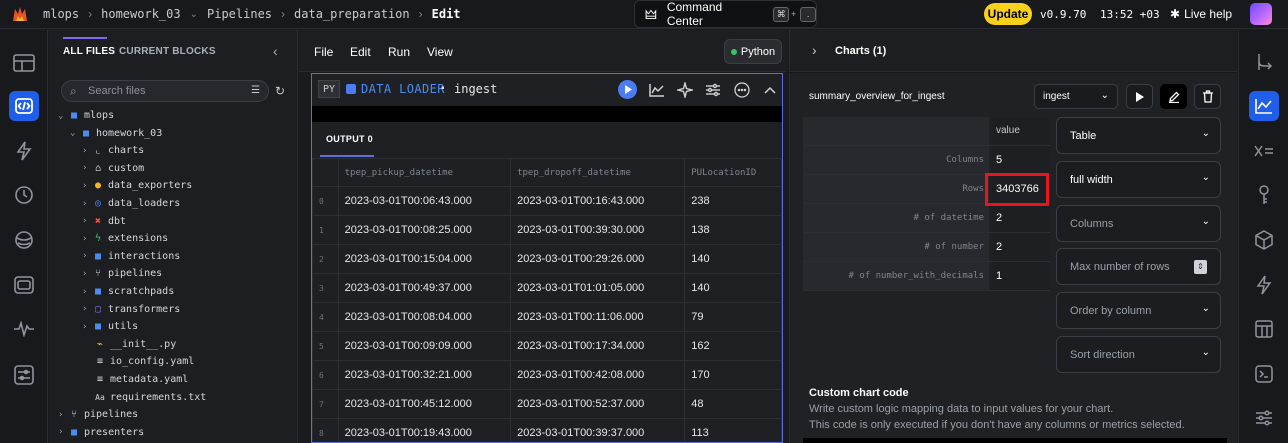 This screenshot has width=1288, height=443. What do you see at coordinates (131, 256) in the screenshot?
I see `file-tree-item: › ■ interactions` at bounding box center [131, 256].